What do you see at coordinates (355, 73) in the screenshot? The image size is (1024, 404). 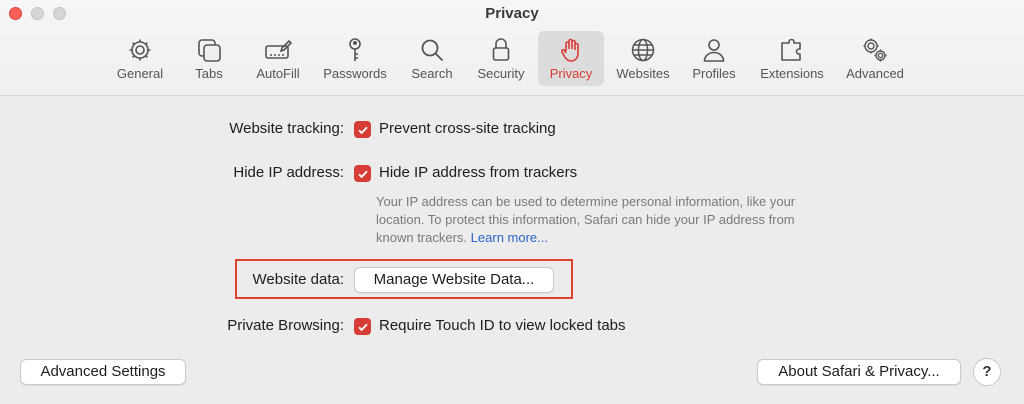 I see `tab-label: Passwords` at bounding box center [355, 73].